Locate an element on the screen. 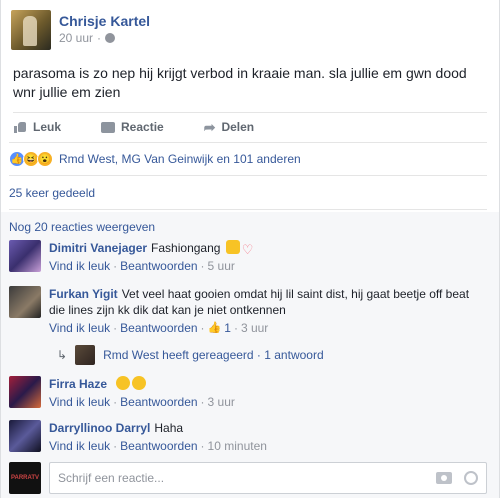 The width and height of the screenshot is (500, 498). comment-icon is located at coordinates (108, 127).